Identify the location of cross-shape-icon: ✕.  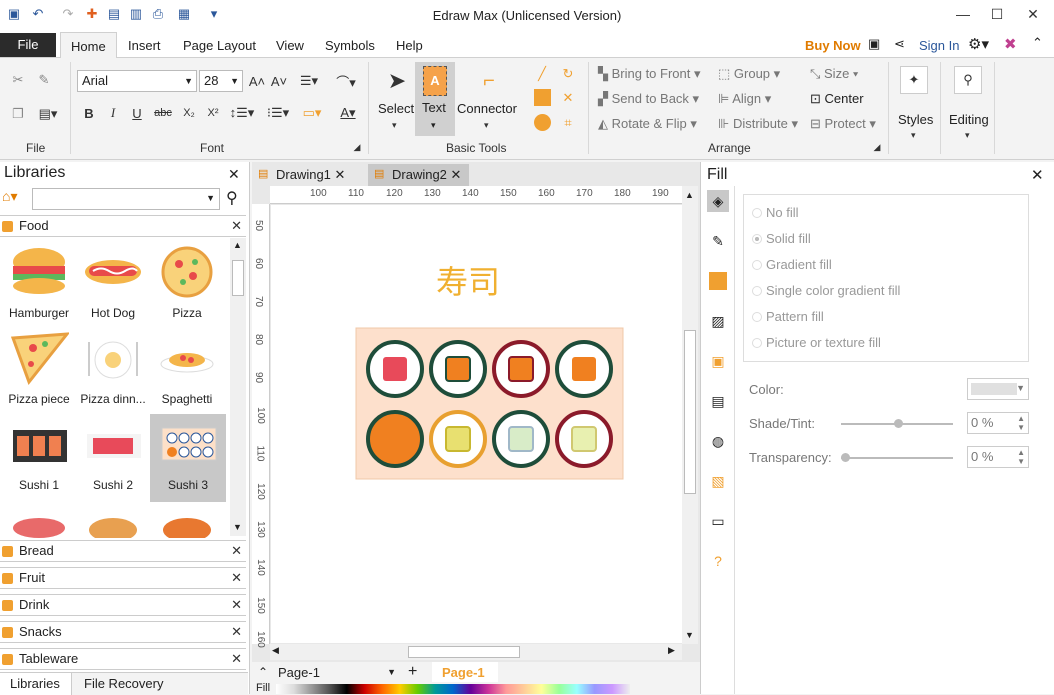
(568, 98).